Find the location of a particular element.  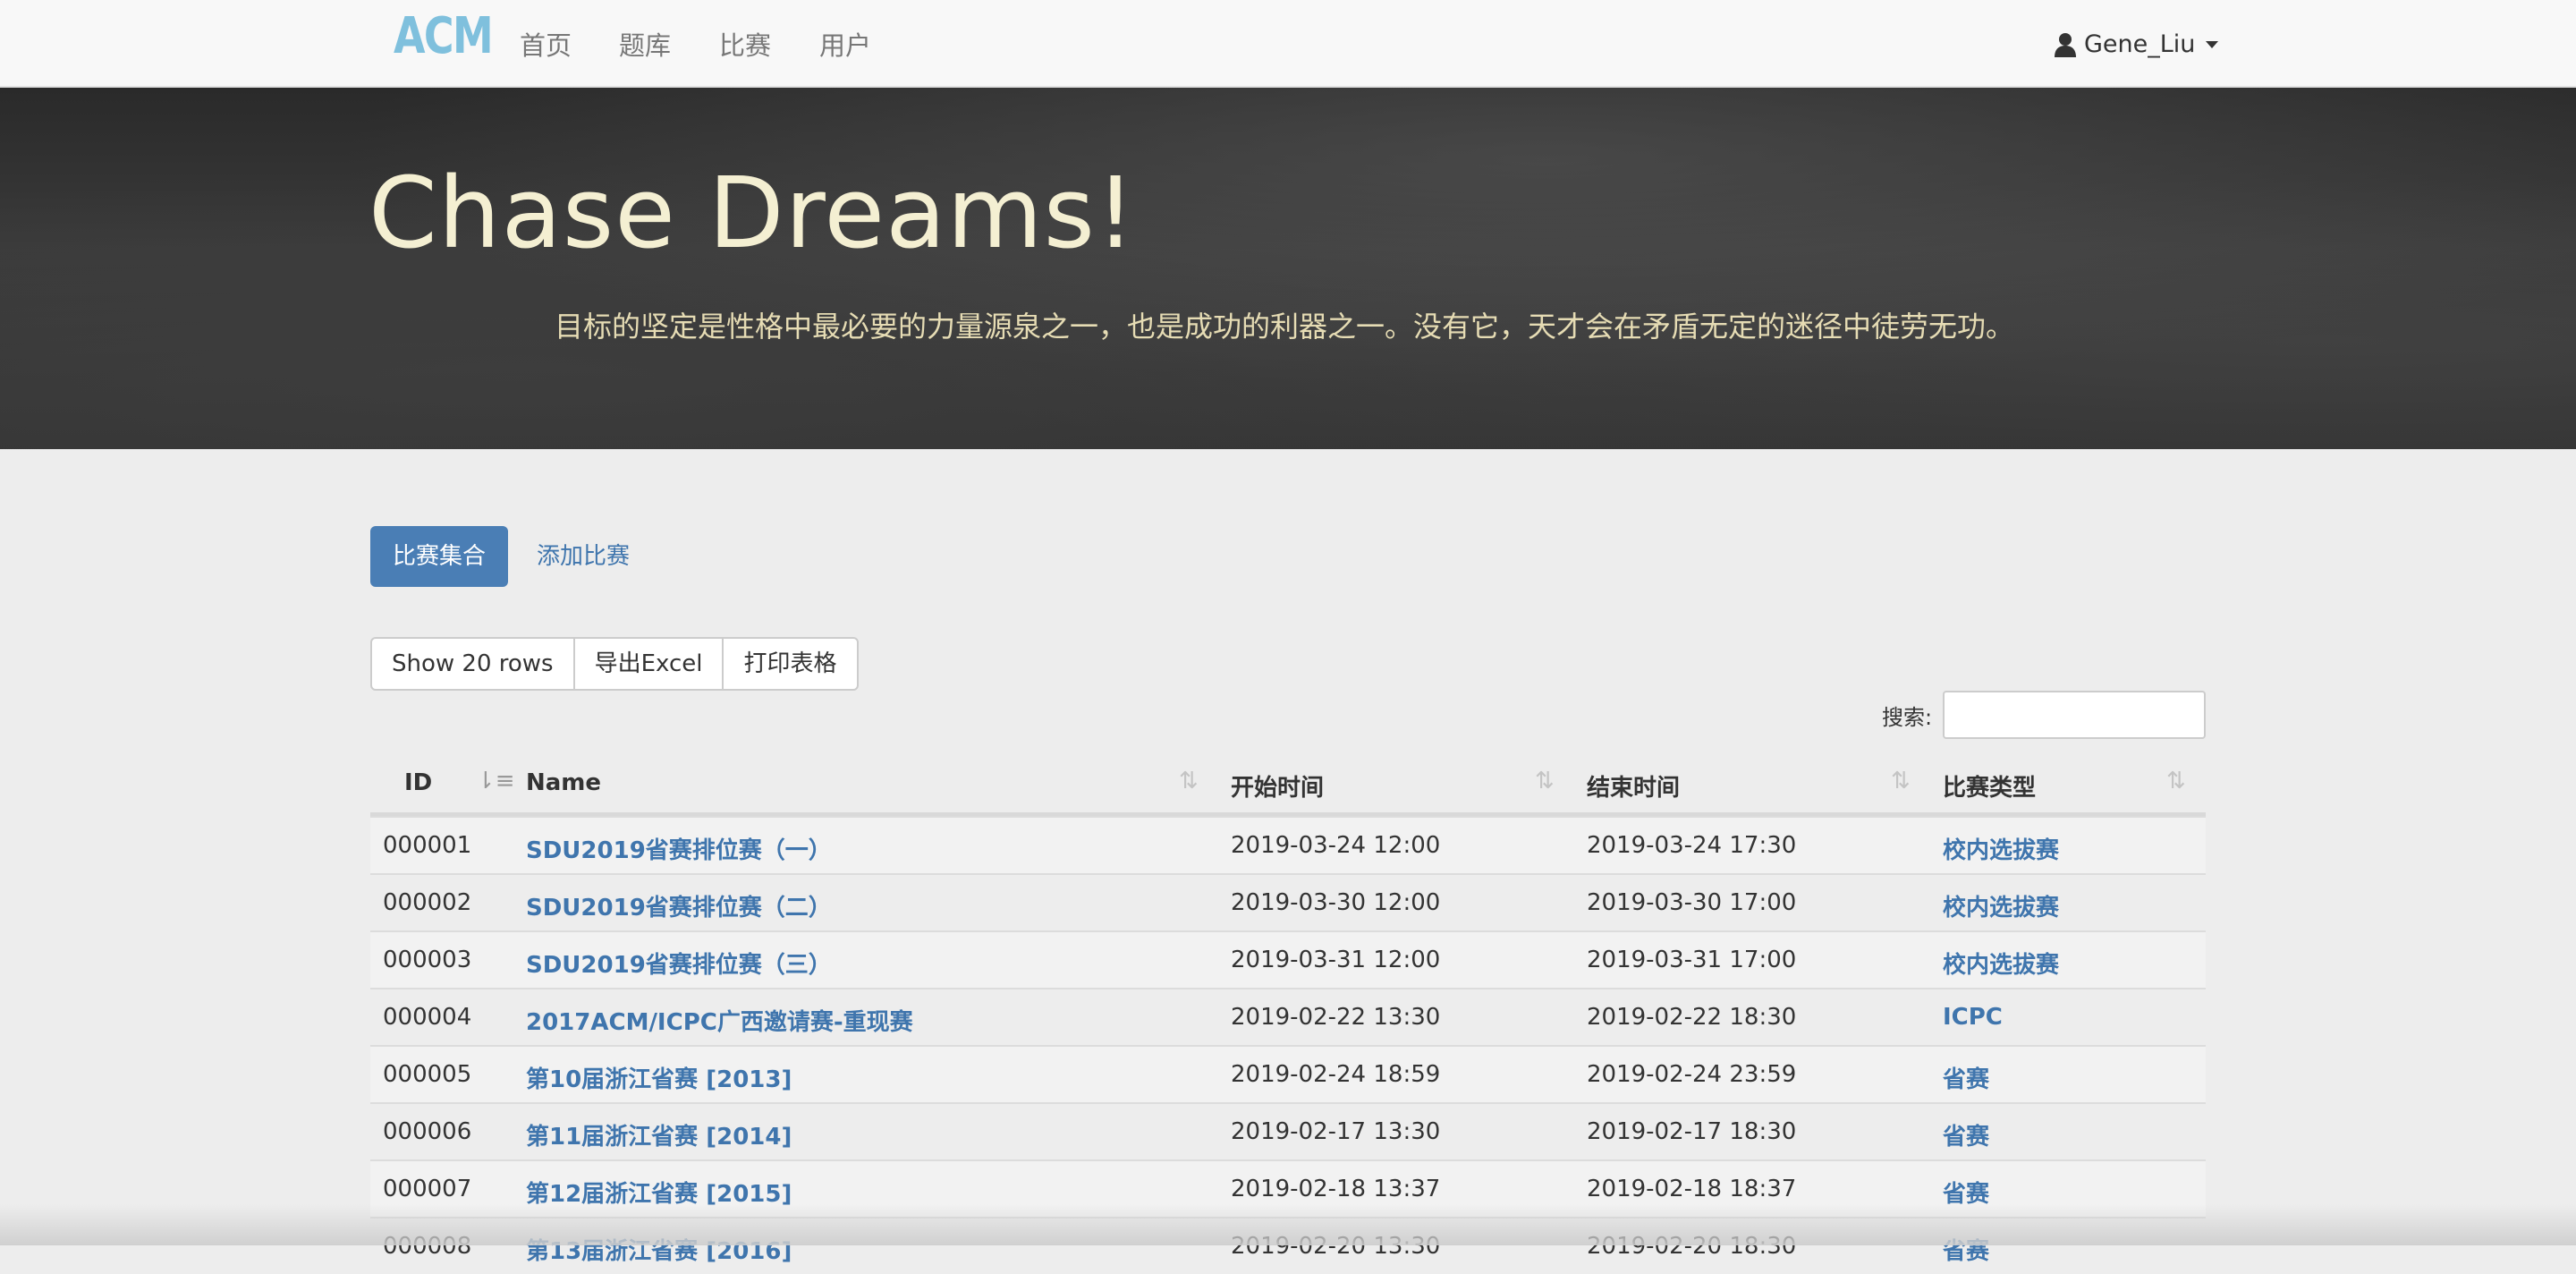

tab-contest-collection: 比赛集合 is located at coordinates (439, 556).